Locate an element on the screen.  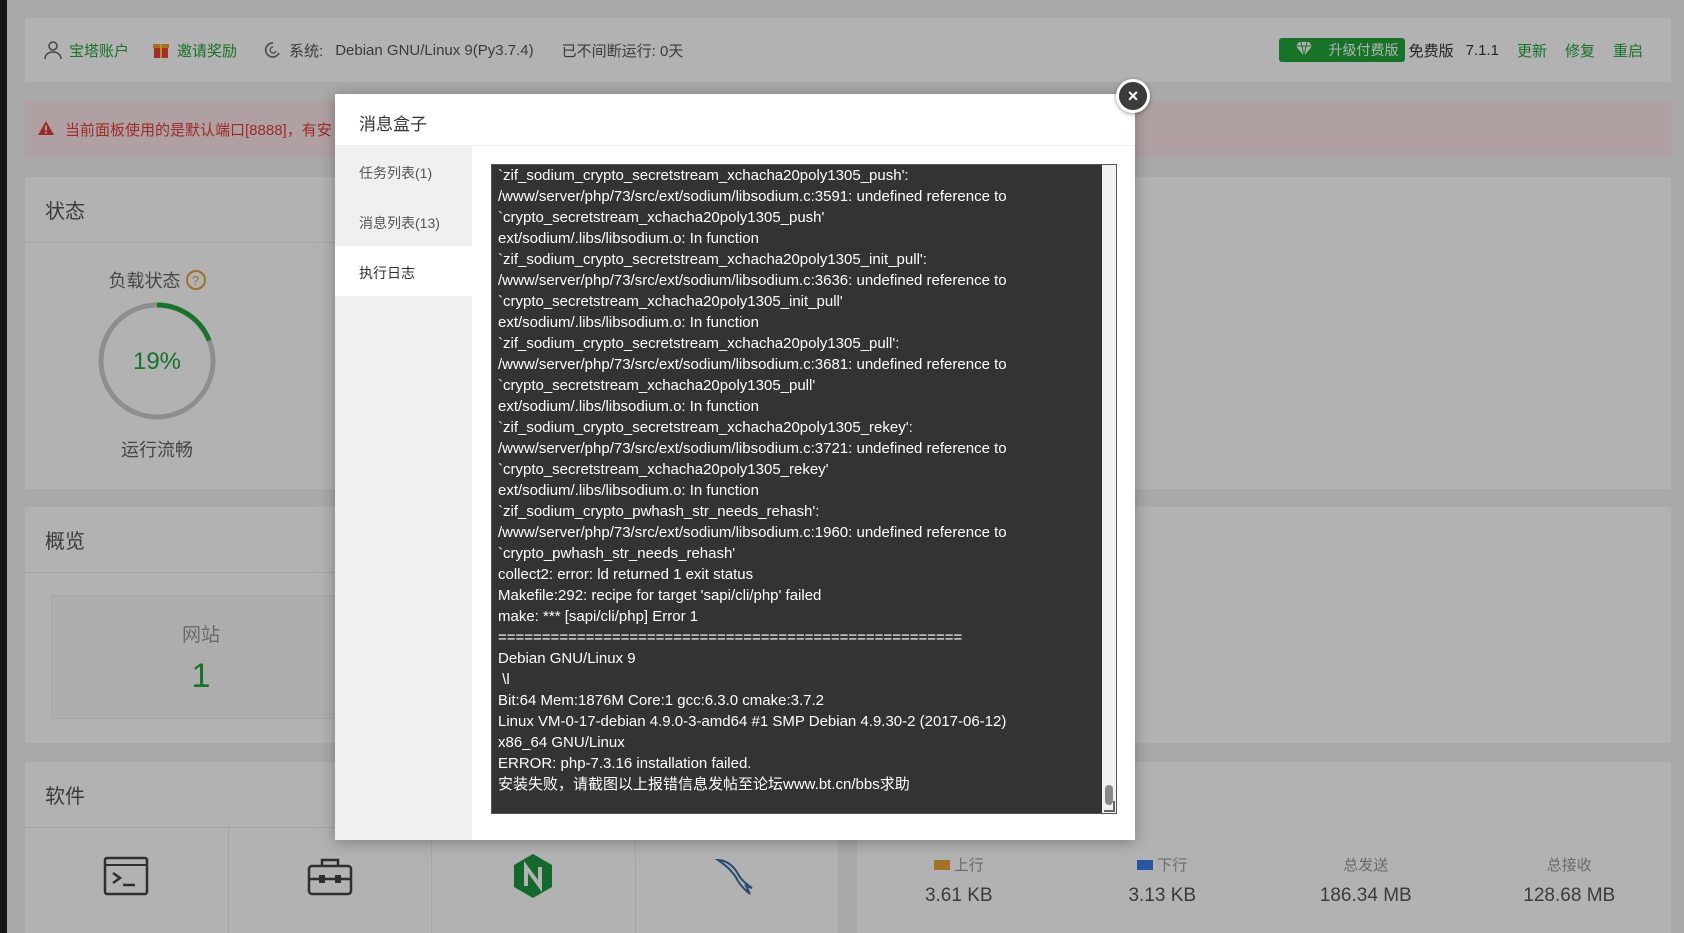
close-button: × is located at coordinates (1133, 96).